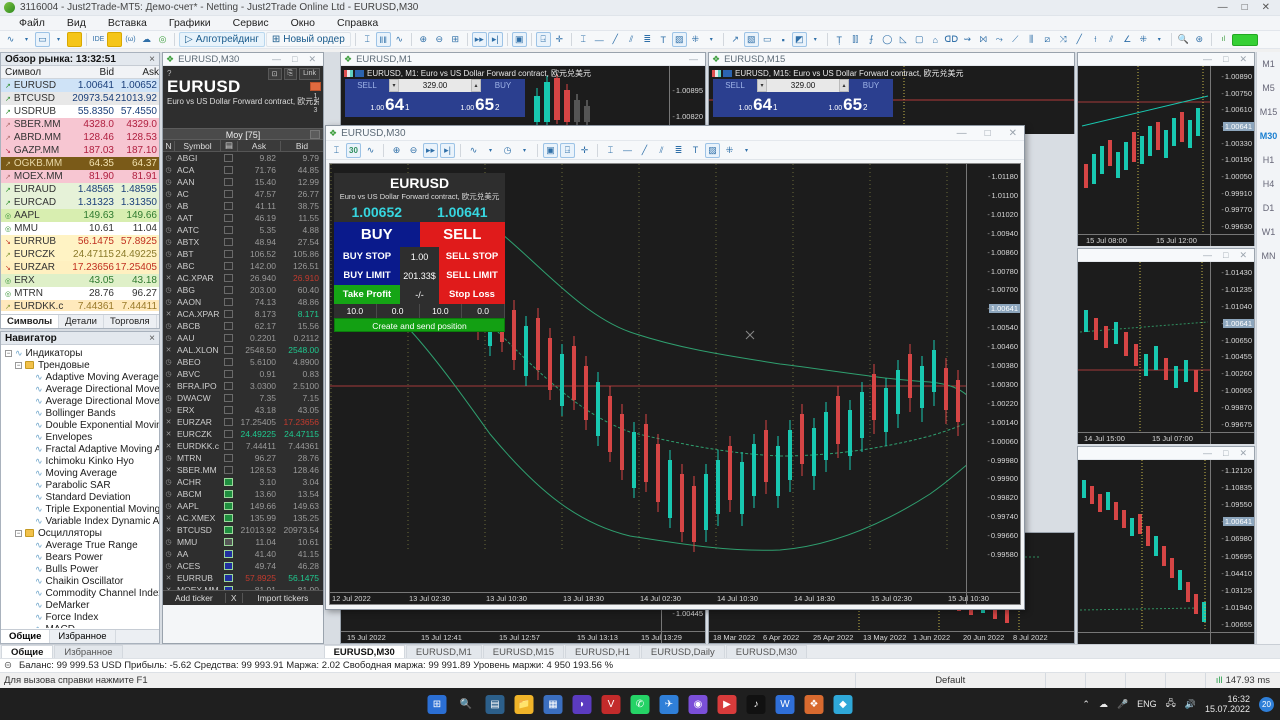 The width and height of the screenshot is (1280, 720). What do you see at coordinates (315, 86) in the screenshot?
I see `active-slot-icon` at bounding box center [315, 86].